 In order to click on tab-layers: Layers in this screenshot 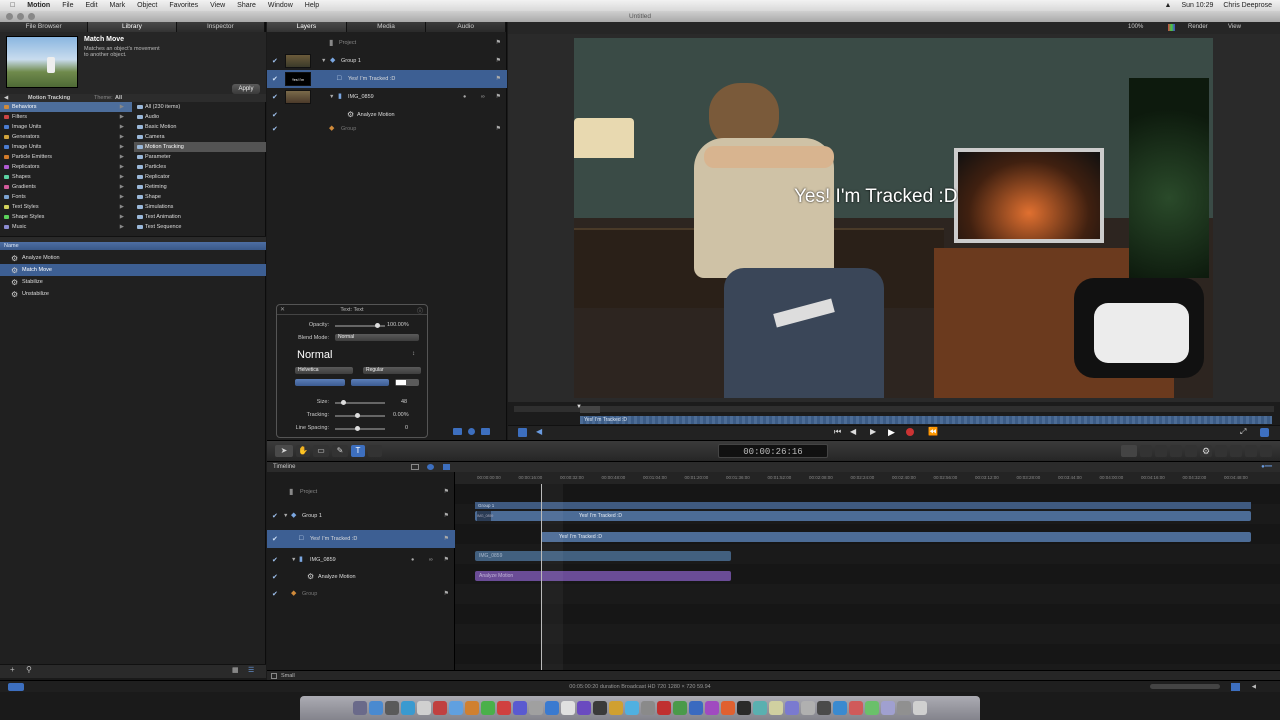, I will do `click(307, 27)`.